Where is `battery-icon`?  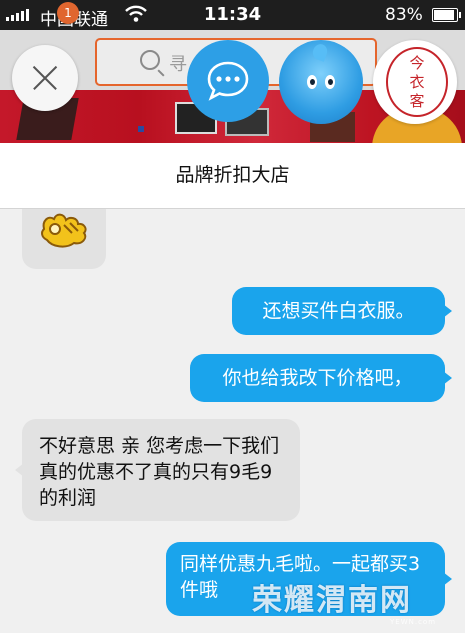
battery-icon is located at coordinates (446, 15).